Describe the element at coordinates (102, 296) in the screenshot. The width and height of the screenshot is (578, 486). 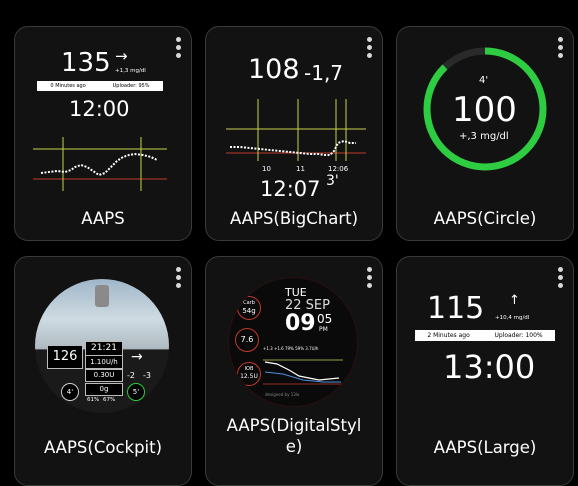
I see `cockpit-window-frame` at that location.